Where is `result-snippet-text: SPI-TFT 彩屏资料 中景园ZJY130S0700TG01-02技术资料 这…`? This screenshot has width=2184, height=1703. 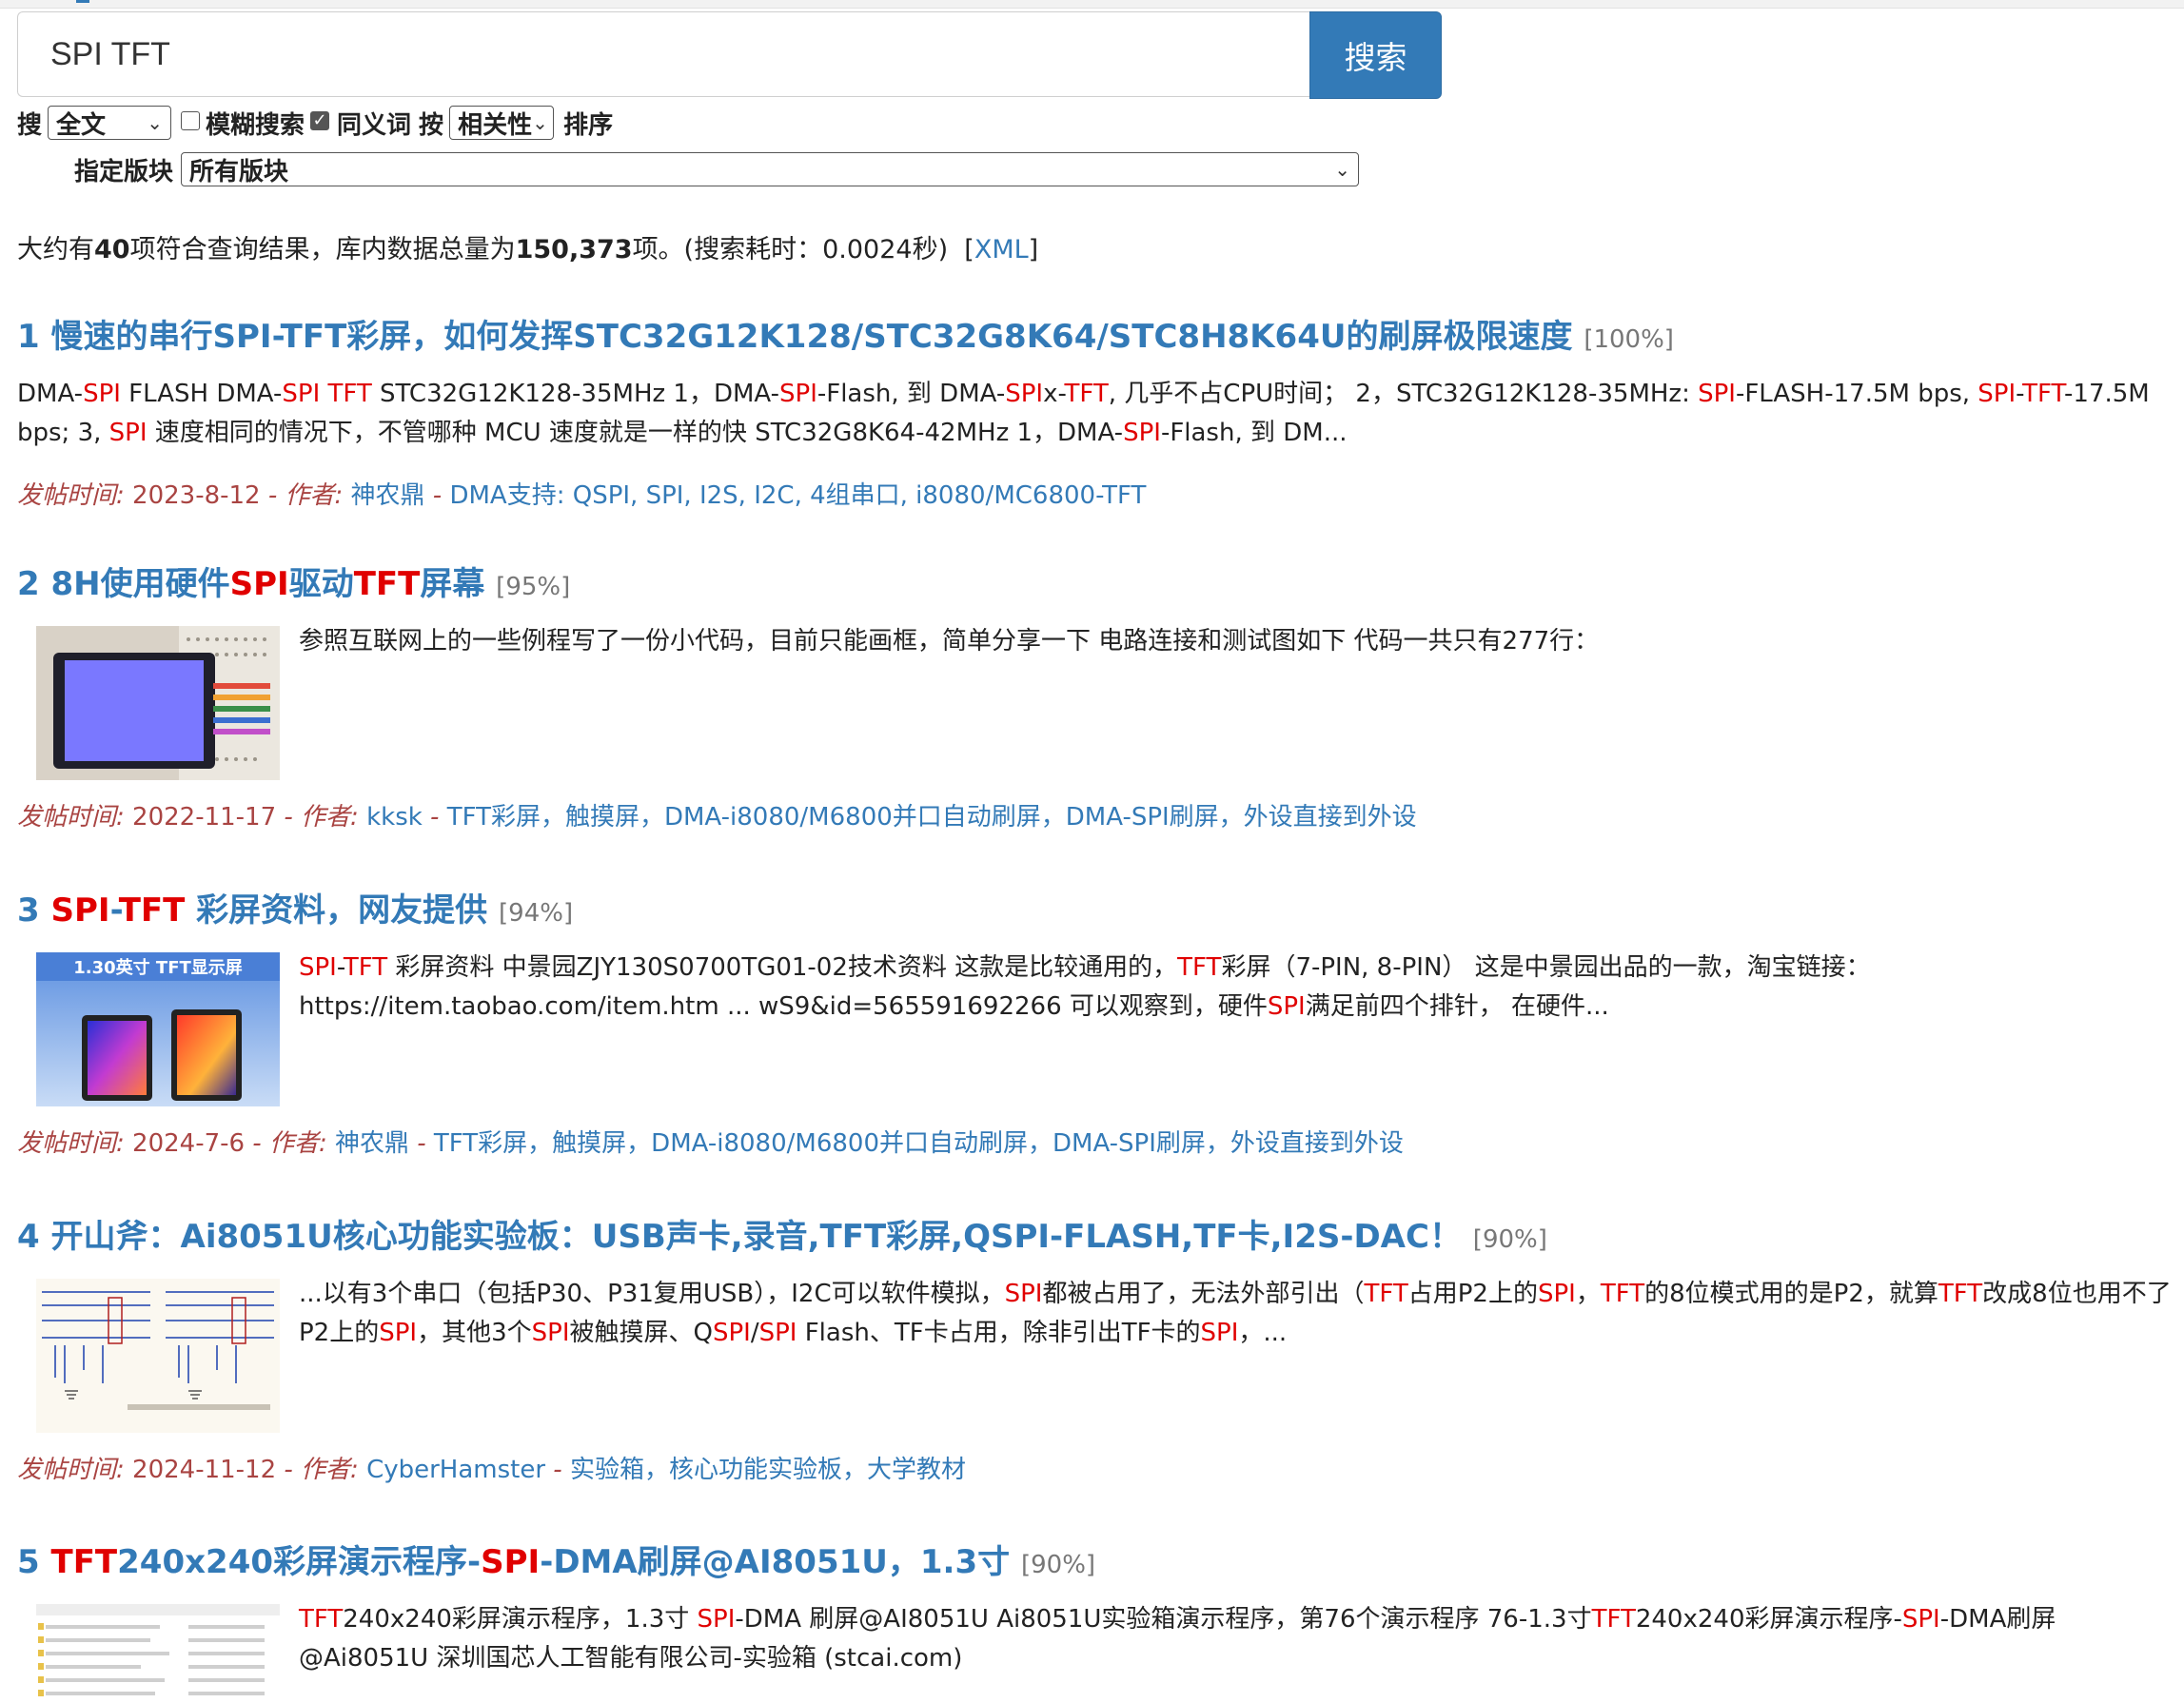 result-snippet-text: SPI-TFT 彩屏资料 中景园ZJY130S0700TG01-02技术资料 这… is located at coordinates (1085, 987).